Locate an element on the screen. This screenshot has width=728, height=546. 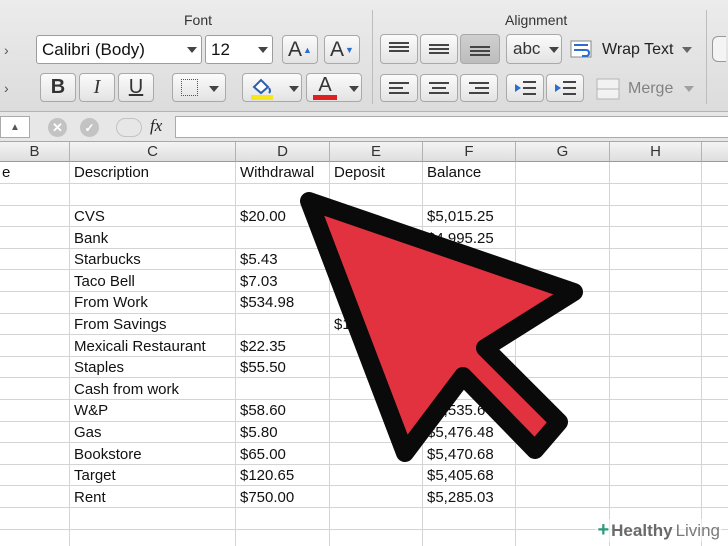
plus-logo-icon: + is located at coordinates (603, 530).